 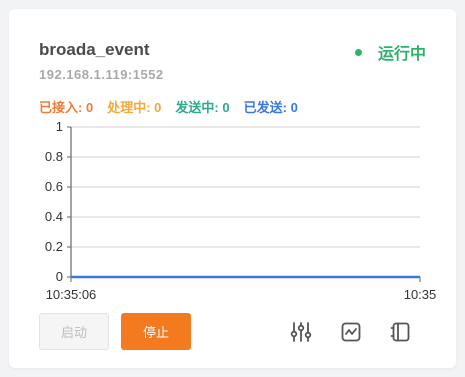 I want to click on y-tick-label: 0.4, so click(x=54, y=216).